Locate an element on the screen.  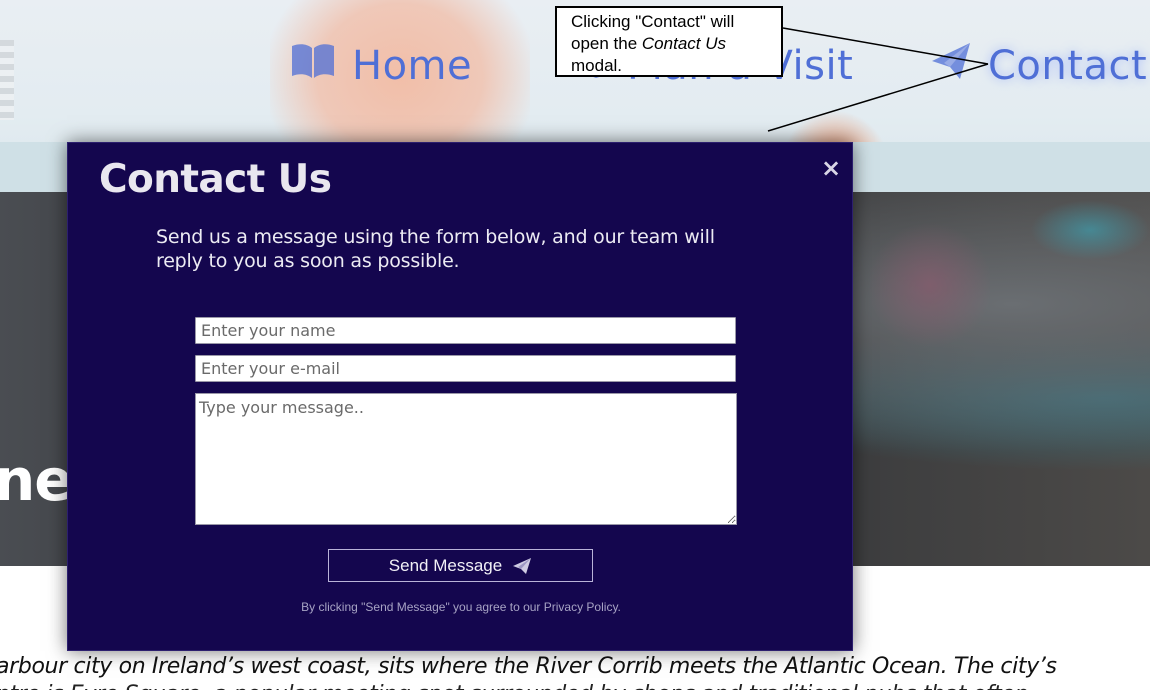
email-field is located at coordinates (465, 368).